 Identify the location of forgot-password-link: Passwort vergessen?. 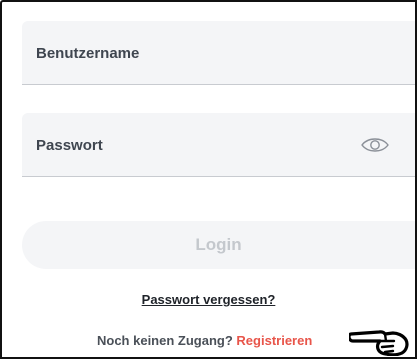
(209, 299).